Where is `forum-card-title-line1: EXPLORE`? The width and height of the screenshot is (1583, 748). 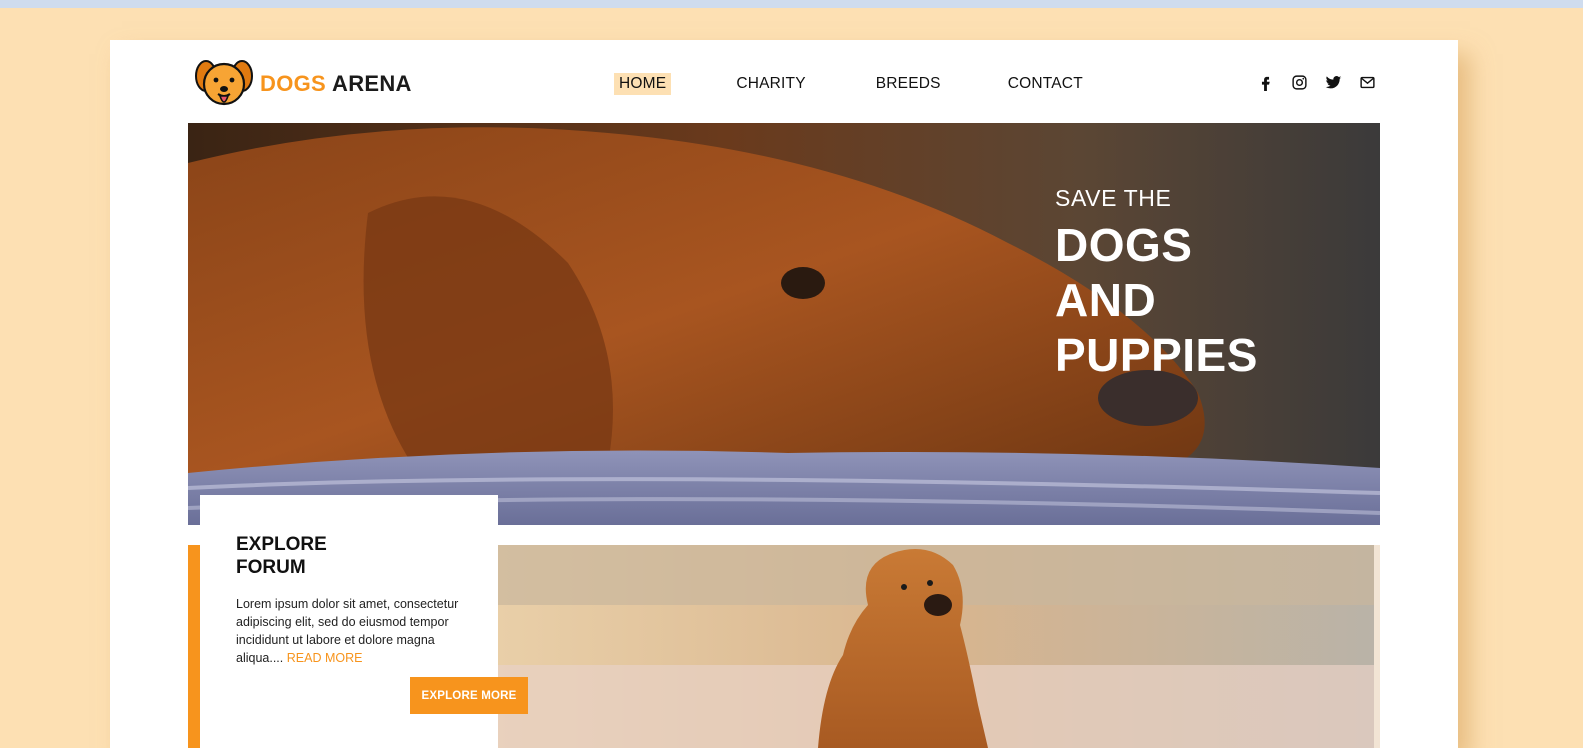 forum-card-title-line1: EXPLORE is located at coordinates (281, 544).